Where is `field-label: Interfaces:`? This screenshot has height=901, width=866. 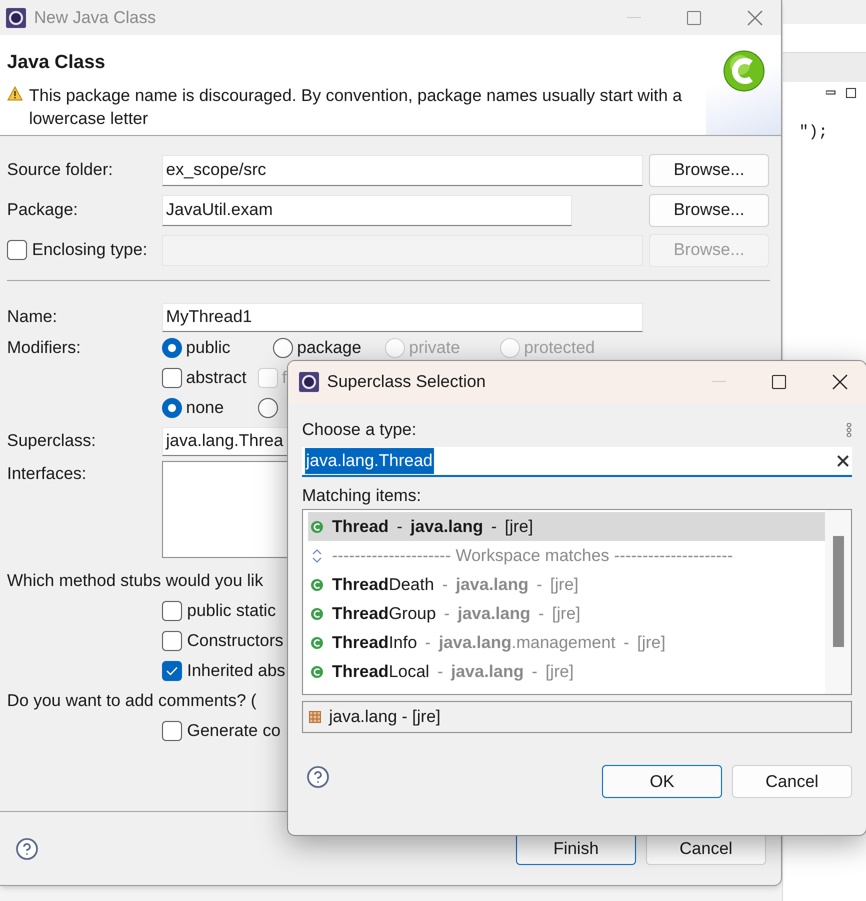
field-label: Interfaces: is located at coordinates (47, 474).